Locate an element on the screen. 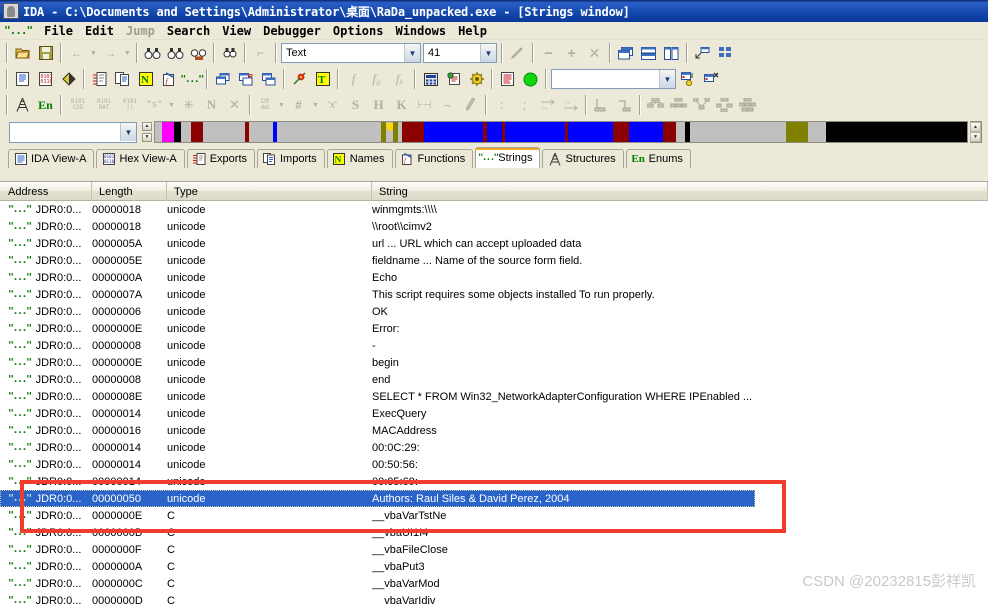  name-combo: ▼ is located at coordinates (613, 79).